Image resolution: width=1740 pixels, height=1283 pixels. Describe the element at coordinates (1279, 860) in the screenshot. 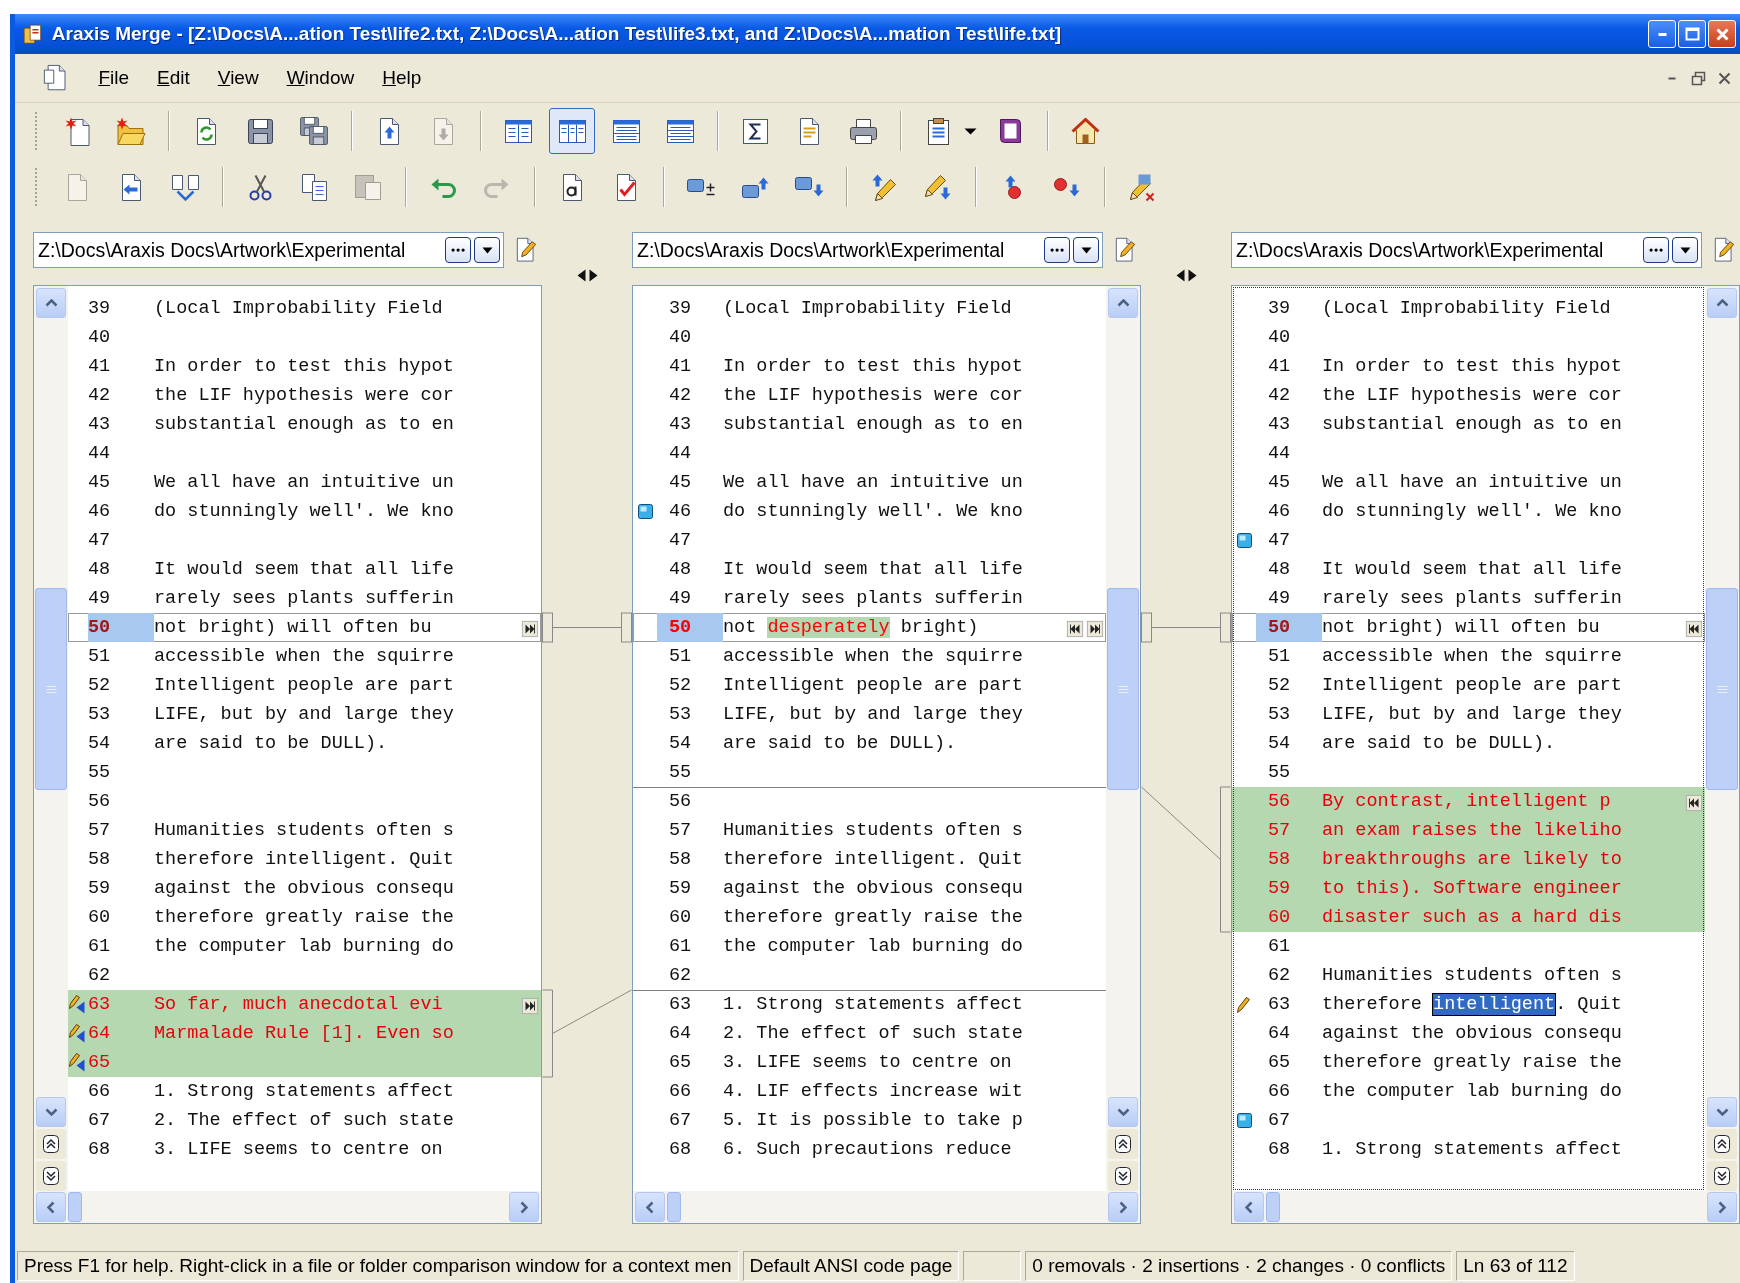

I see `line-number: 58` at that location.